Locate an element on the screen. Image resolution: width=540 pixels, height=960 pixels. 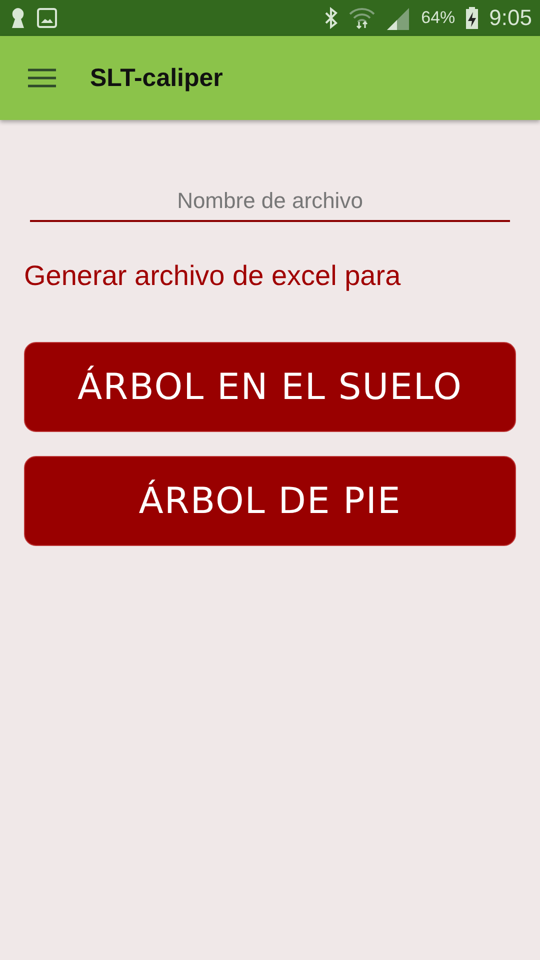
battery-percent: 64% is located at coordinates (438, 18).